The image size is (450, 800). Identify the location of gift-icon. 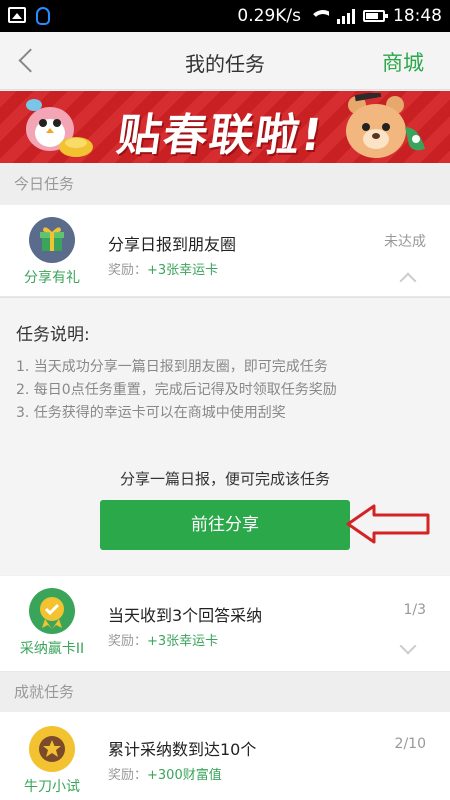
(52, 240).